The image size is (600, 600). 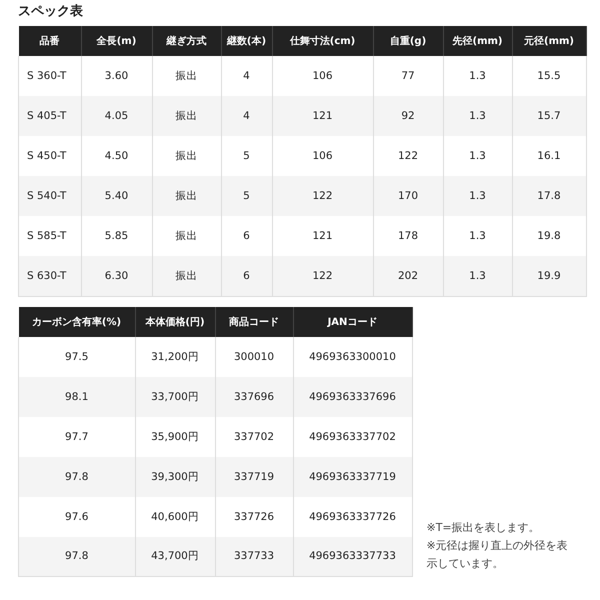 What do you see at coordinates (186, 41) in the screenshot?
I see `column-header: 継ぎ方式` at bounding box center [186, 41].